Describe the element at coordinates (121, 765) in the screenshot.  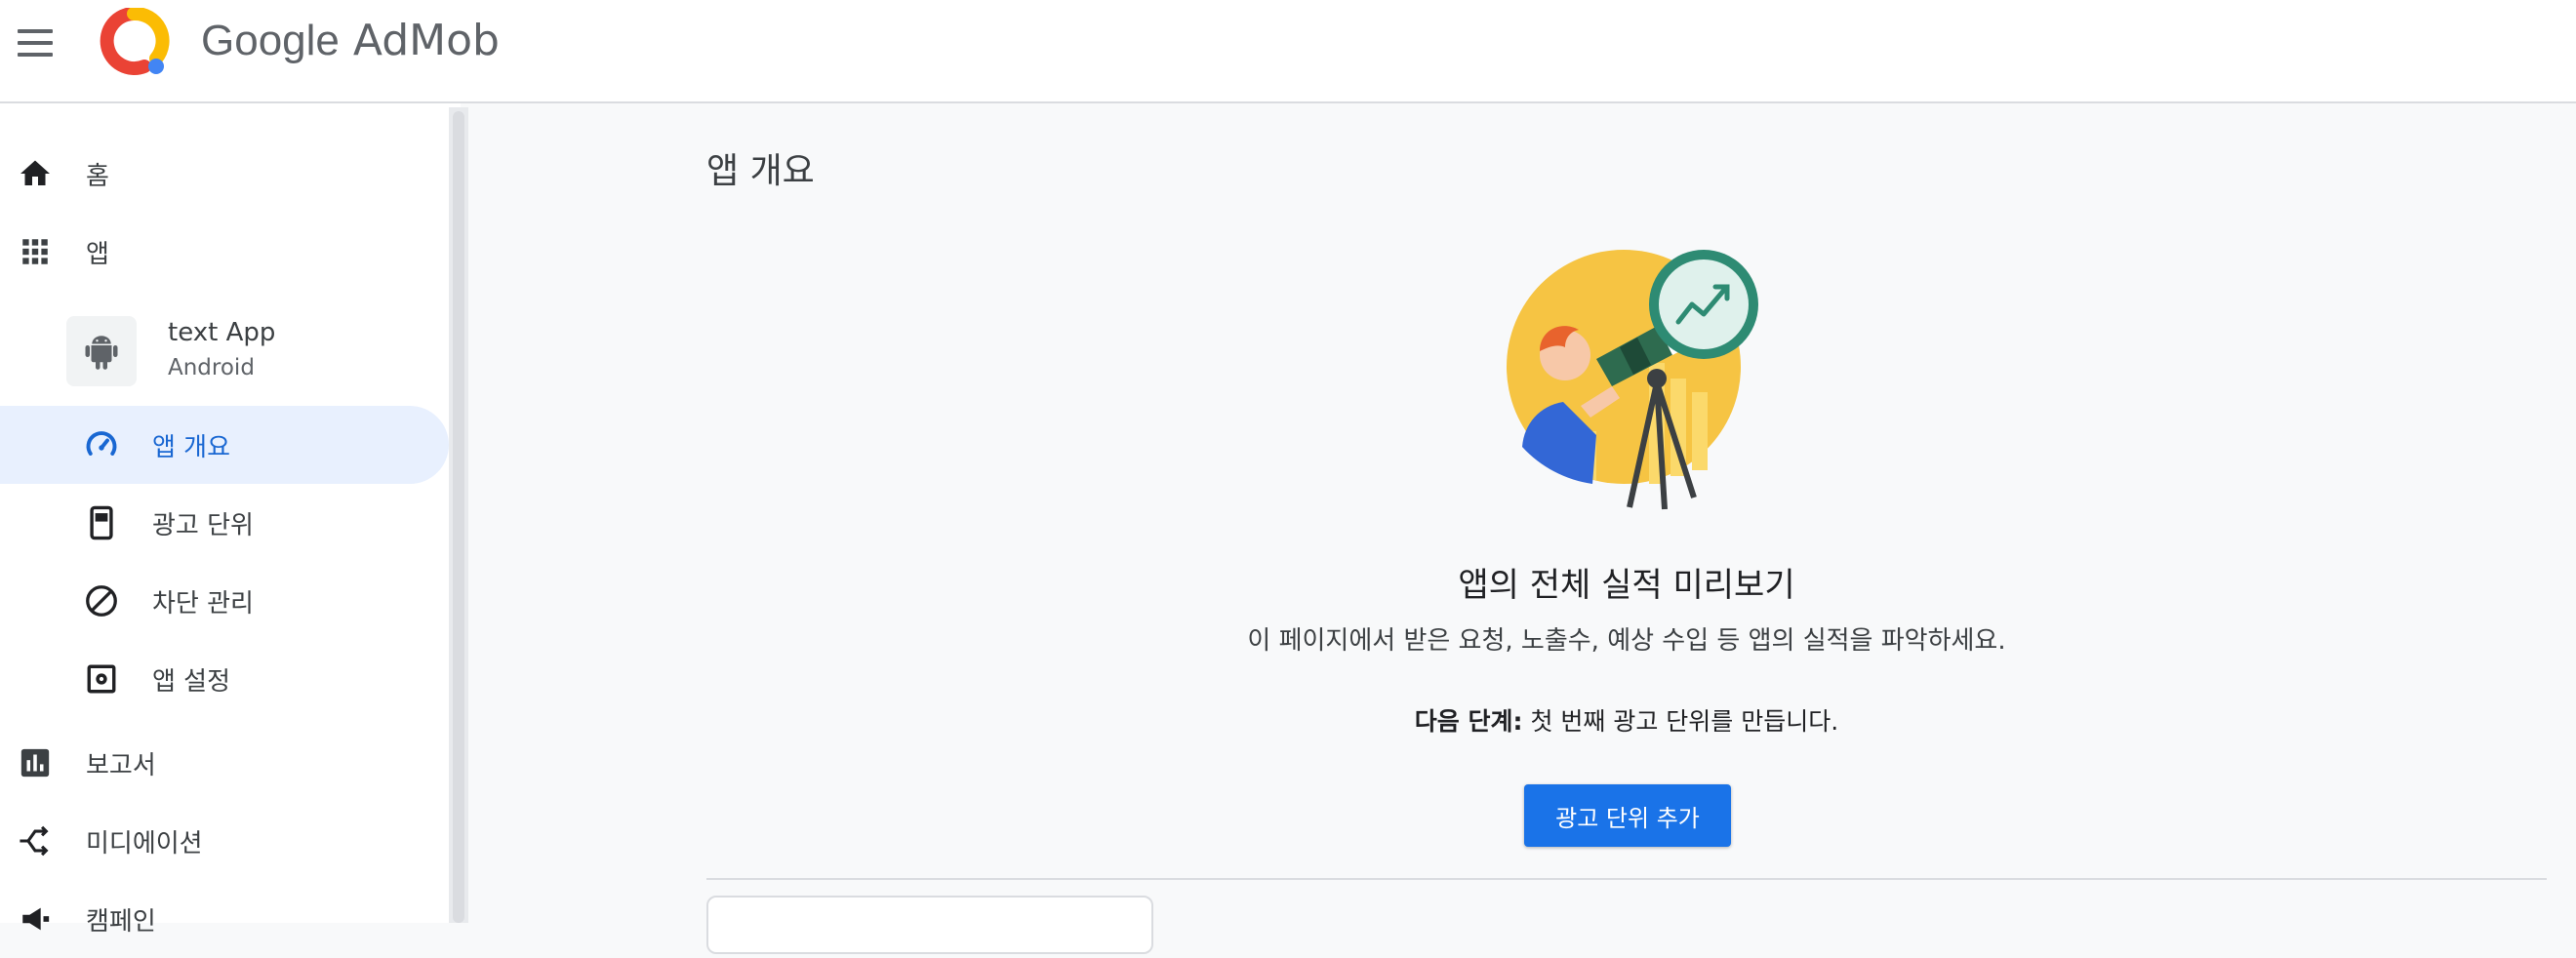
I see `sidebar-item-label: 보고서` at that location.